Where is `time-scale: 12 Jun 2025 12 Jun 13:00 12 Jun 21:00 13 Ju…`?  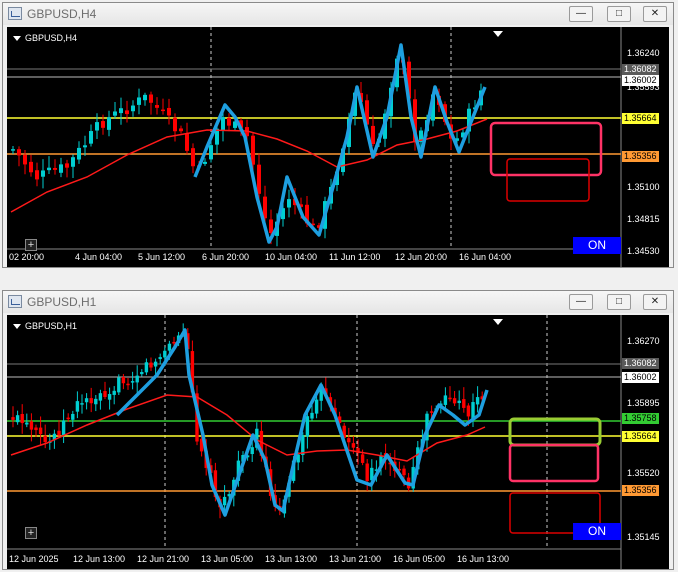
time-scale: 12 Jun 2025 12 Jun 13:00 12 Jun 21:00 13 Ju… is located at coordinates (314, 560).